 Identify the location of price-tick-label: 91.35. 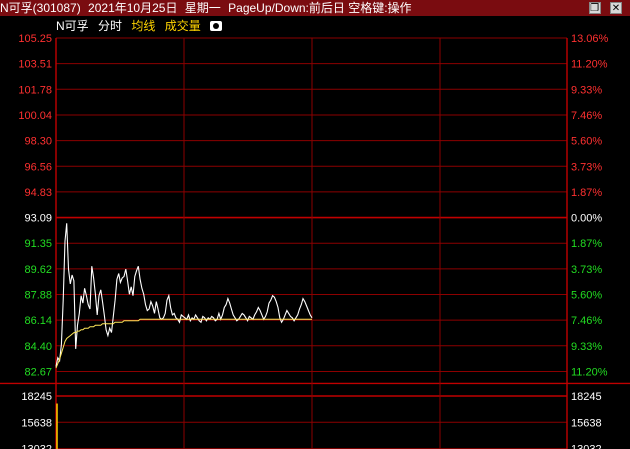
(38, 244).